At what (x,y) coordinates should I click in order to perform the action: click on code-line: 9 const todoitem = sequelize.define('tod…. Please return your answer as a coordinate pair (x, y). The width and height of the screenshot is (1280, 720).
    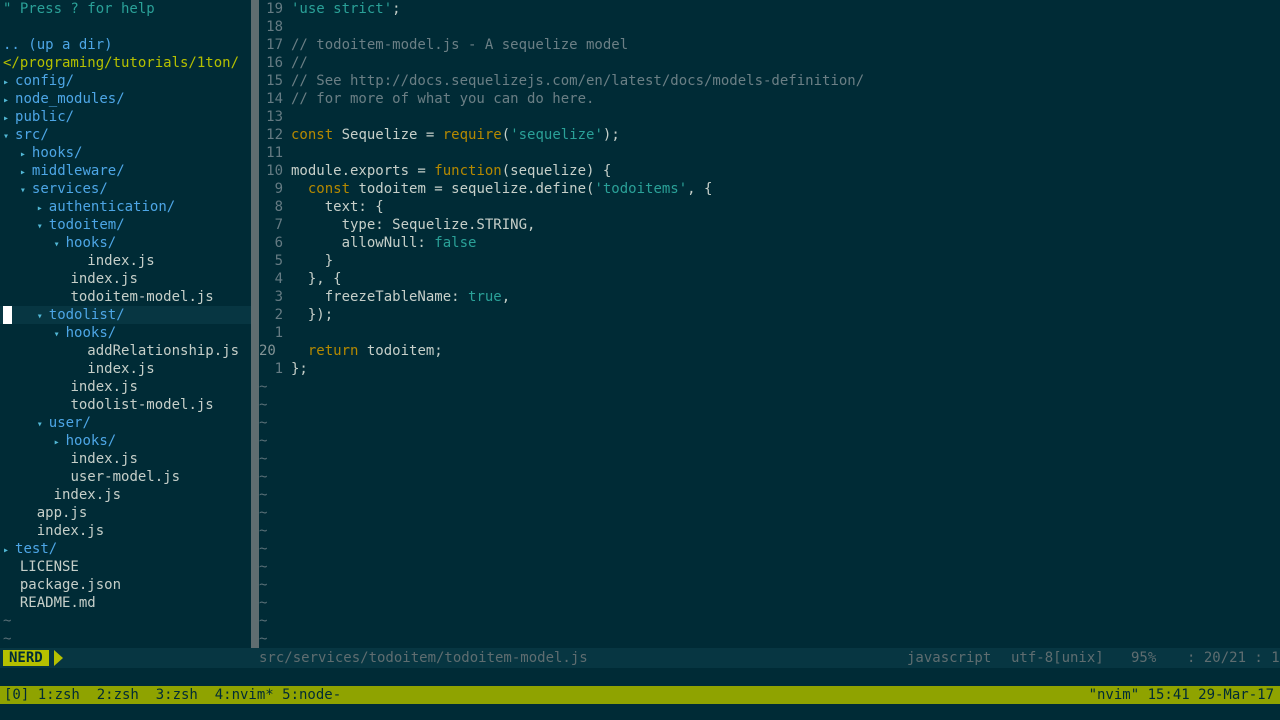
    Looking at the image, I should click on (769, 189).